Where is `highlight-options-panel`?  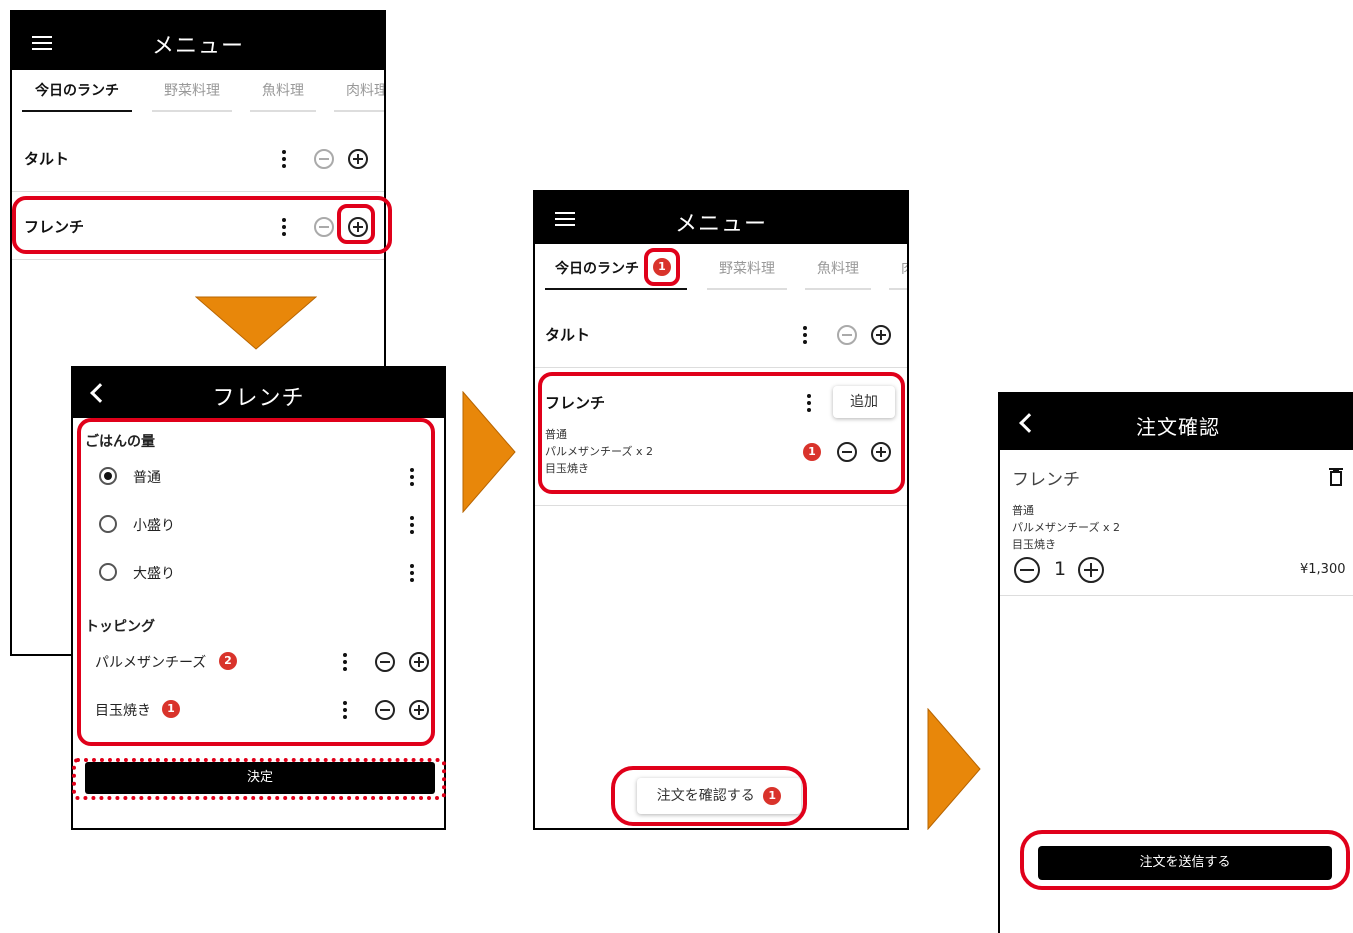 highlight-options-panel is located at coordinates (256, 582).